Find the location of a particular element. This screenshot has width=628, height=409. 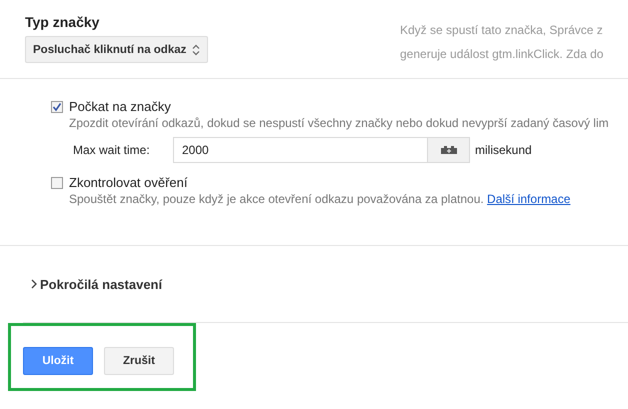

tag-type-select: Posluchač kliknutí na odkaz is located at coordinates (116, 49).